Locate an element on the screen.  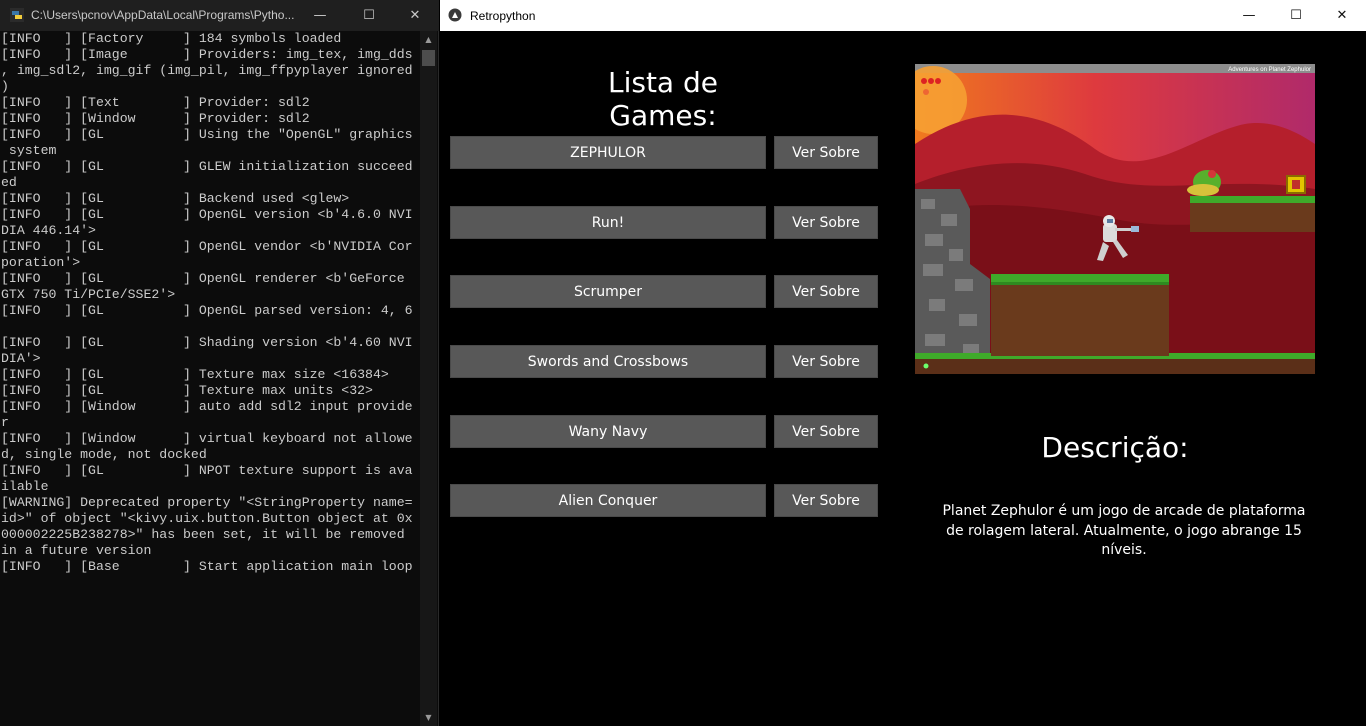
description-title: Descrição: is located at coordinates (1115, 447).